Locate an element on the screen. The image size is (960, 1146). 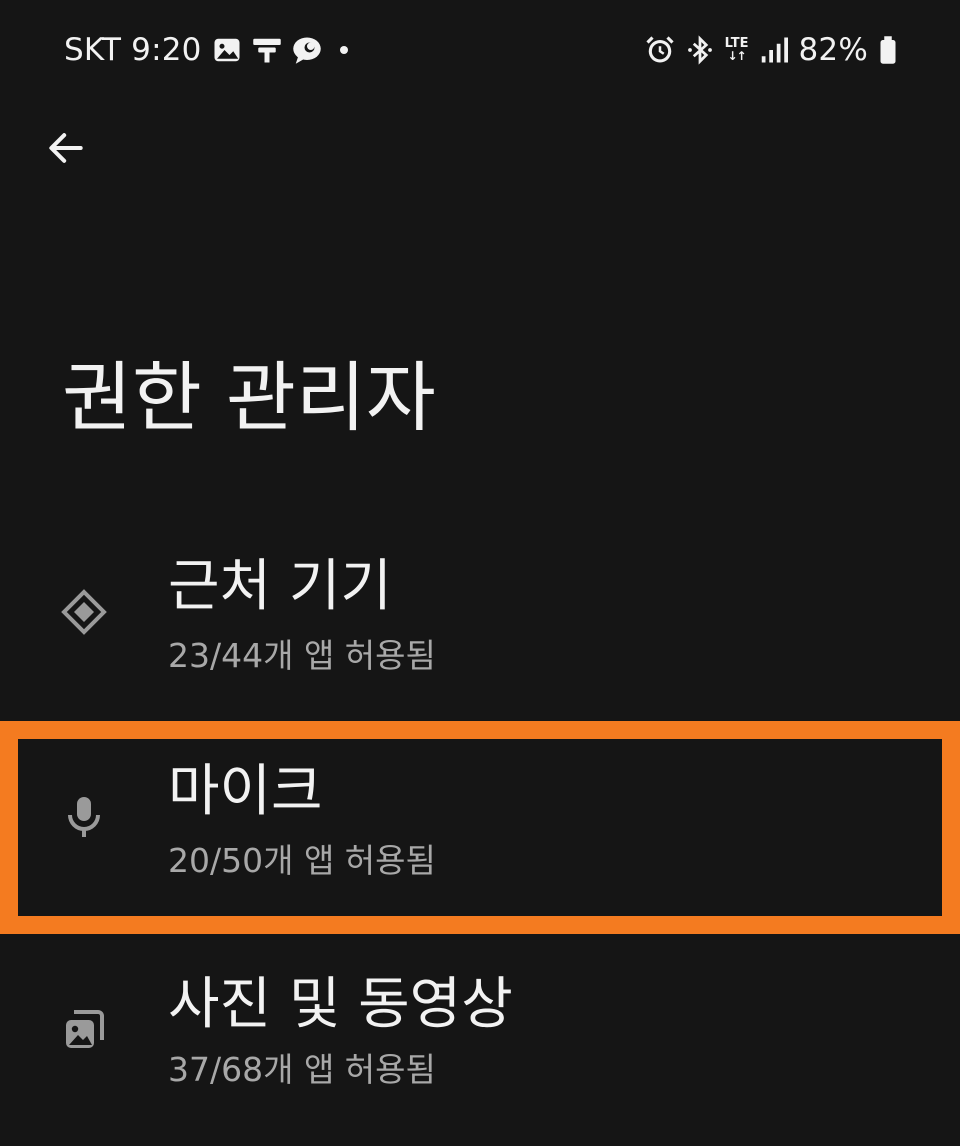
permission-title: 근처 기기 is located at coordinates (280, 586).